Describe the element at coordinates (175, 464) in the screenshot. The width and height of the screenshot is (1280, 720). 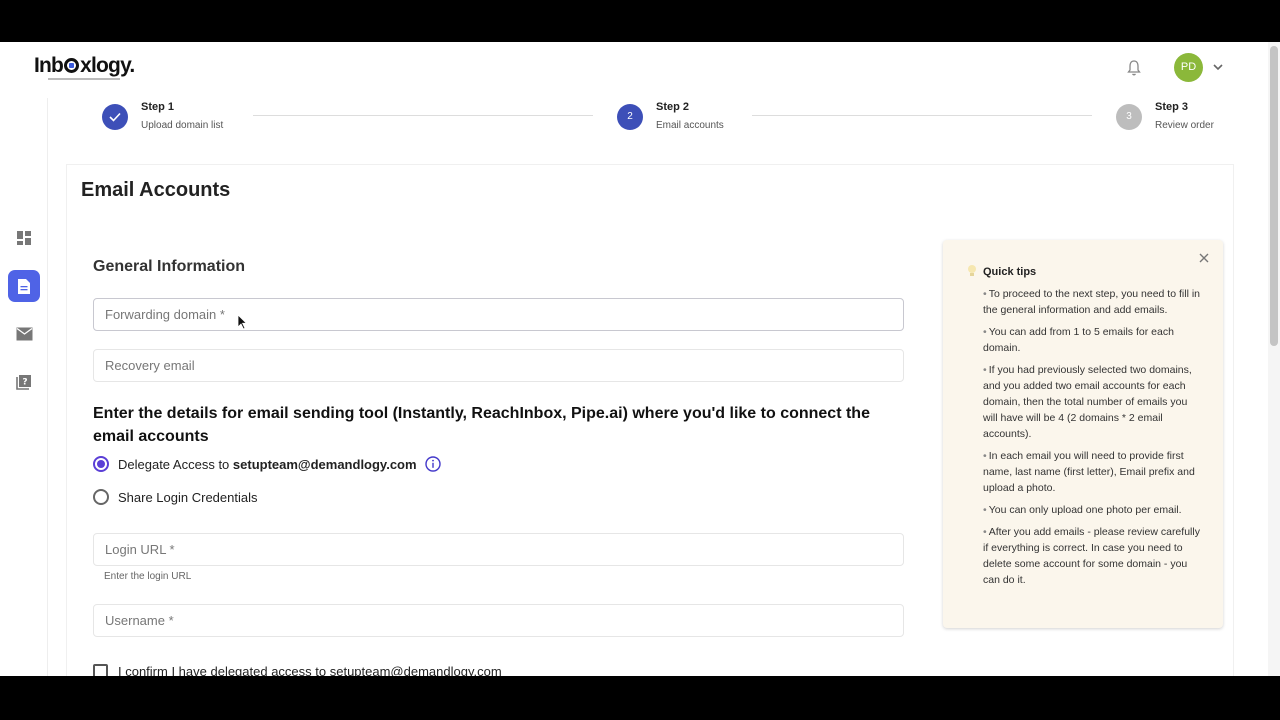
I see `radio-delegate-label: Delegate Access to` at that location.